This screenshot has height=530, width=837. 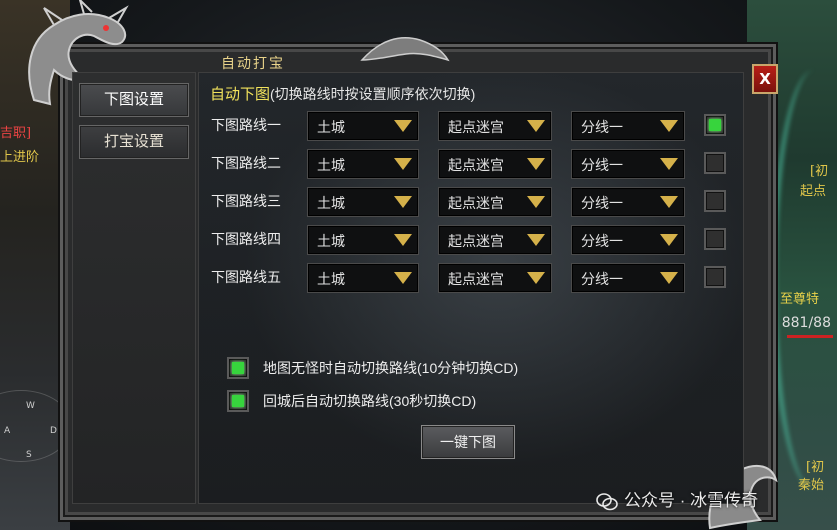 What do you see at coordinates (134, 142) in the screenshot?
I see `tab-loot-settings: 打宝设置` at bounding box center [134, 142].